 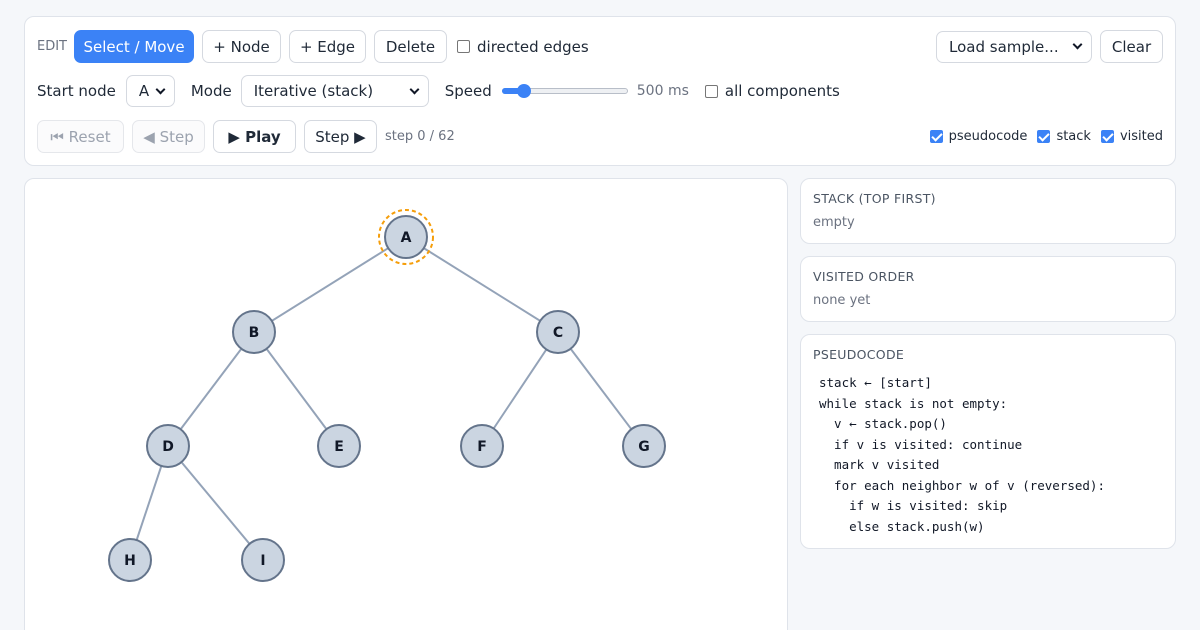 I want to click on step-back-button: ◀ Step, so click(x=168, y=136).